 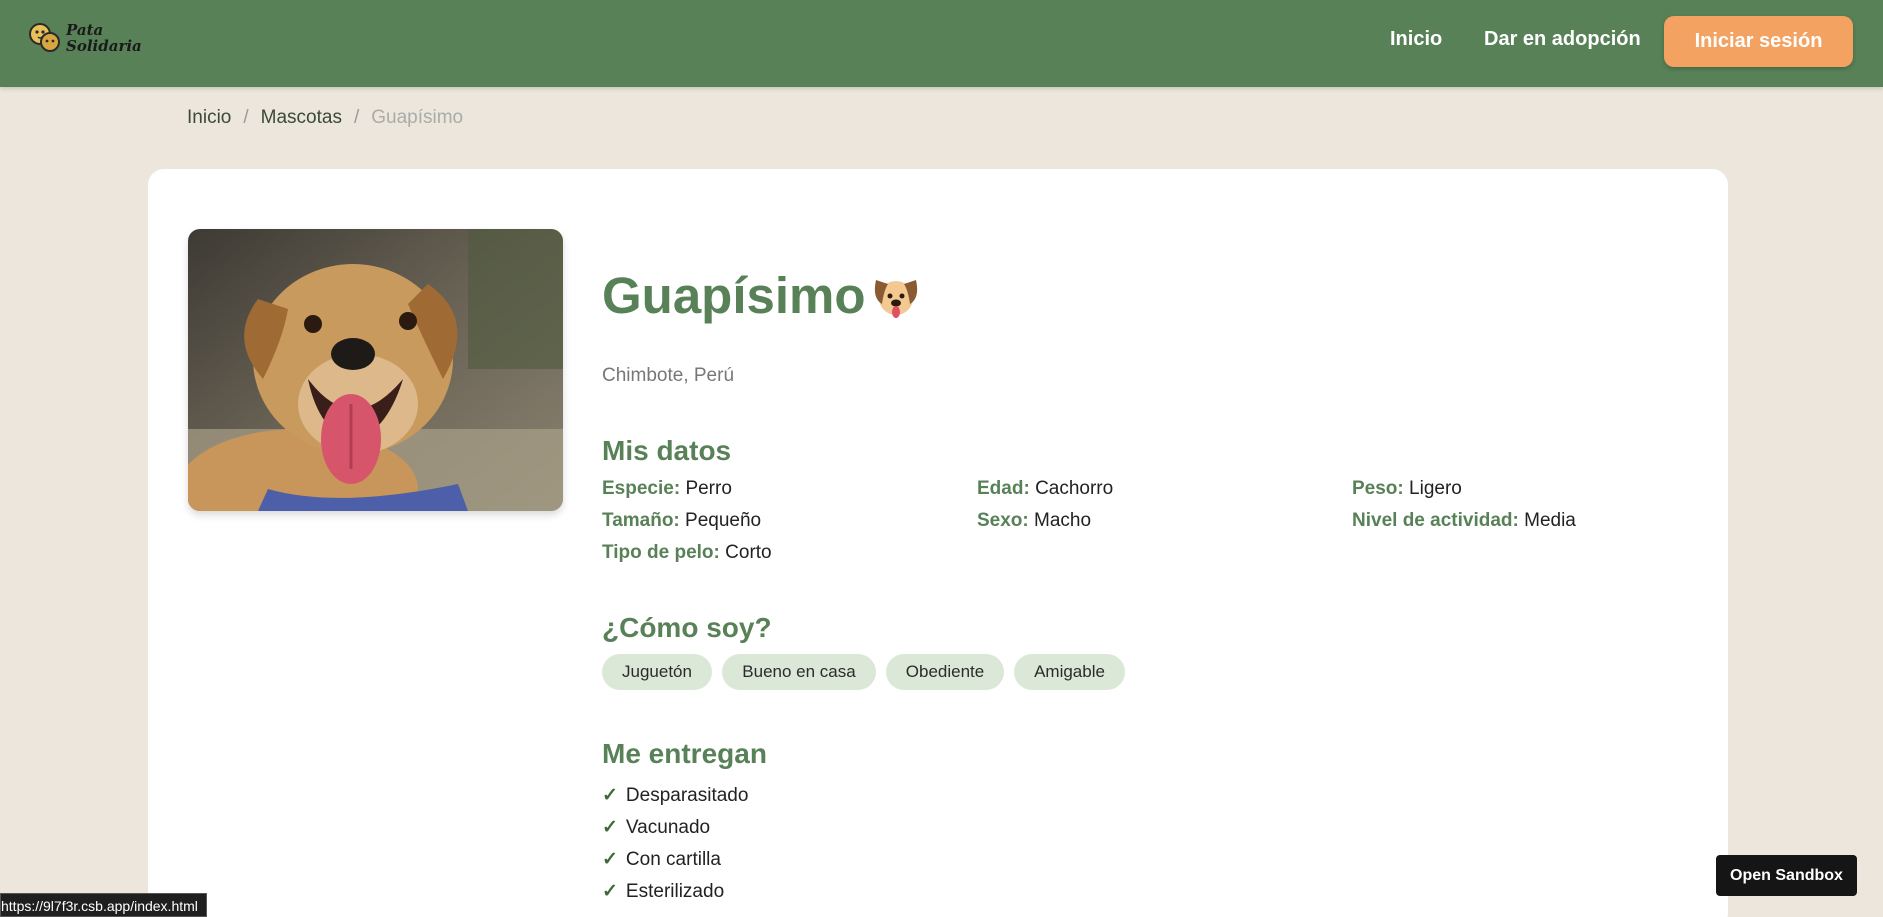 What do you see at coordinates (104, 46) in the screenshot?
I see `brand-line-2: Solidaria` at bounding box center [104, 46].